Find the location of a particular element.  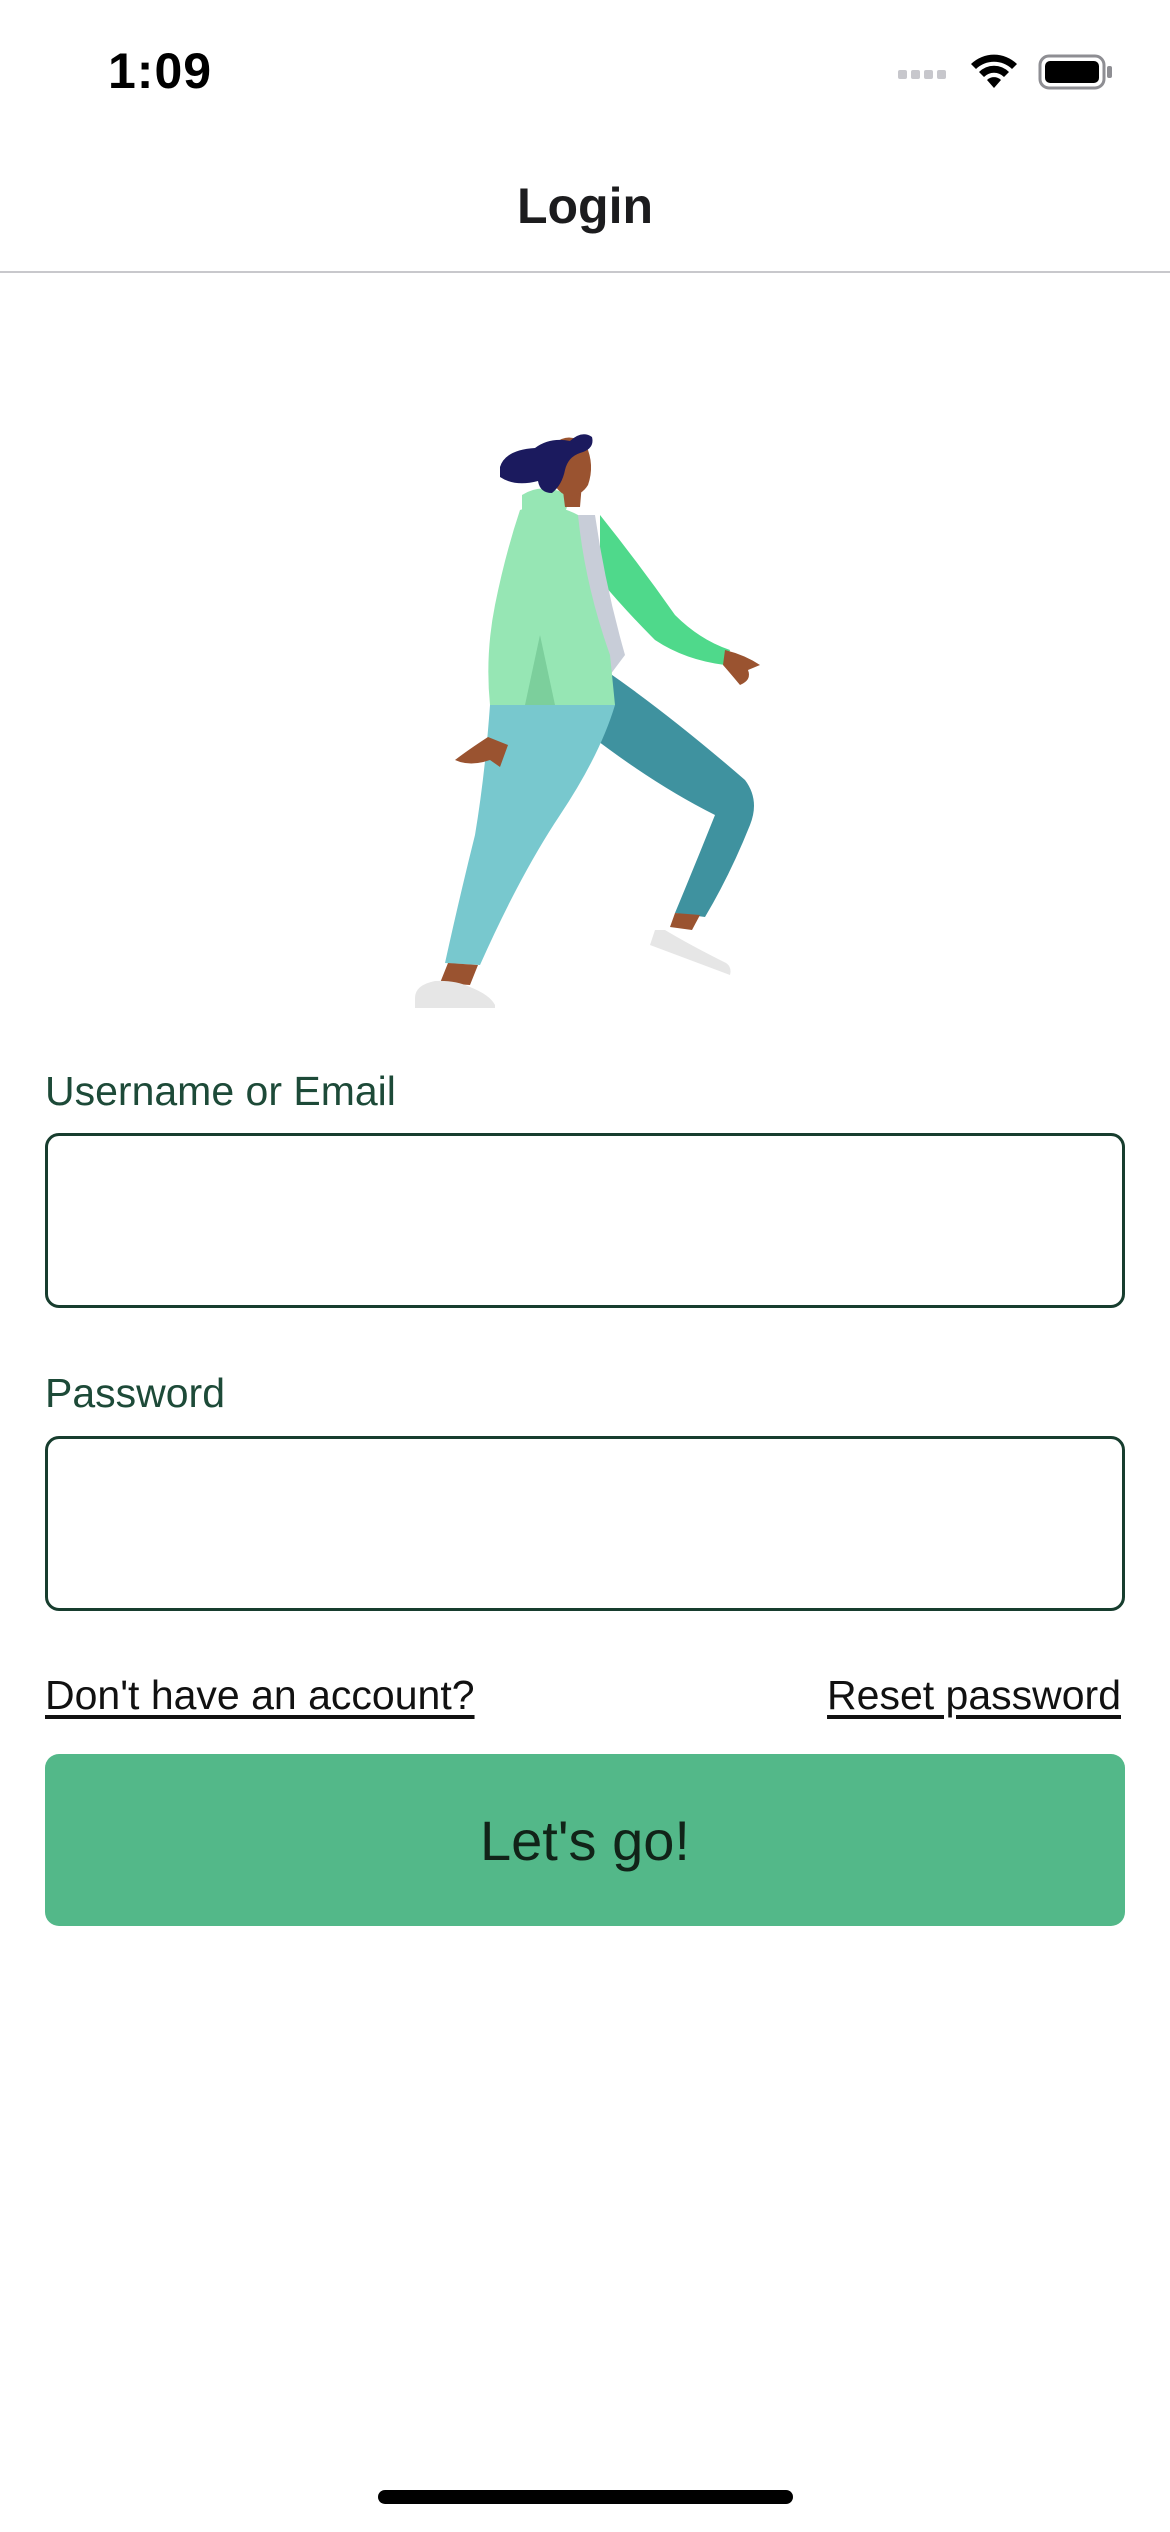

lets-go-button: Let's go! is located at coordinates (585, 1840).